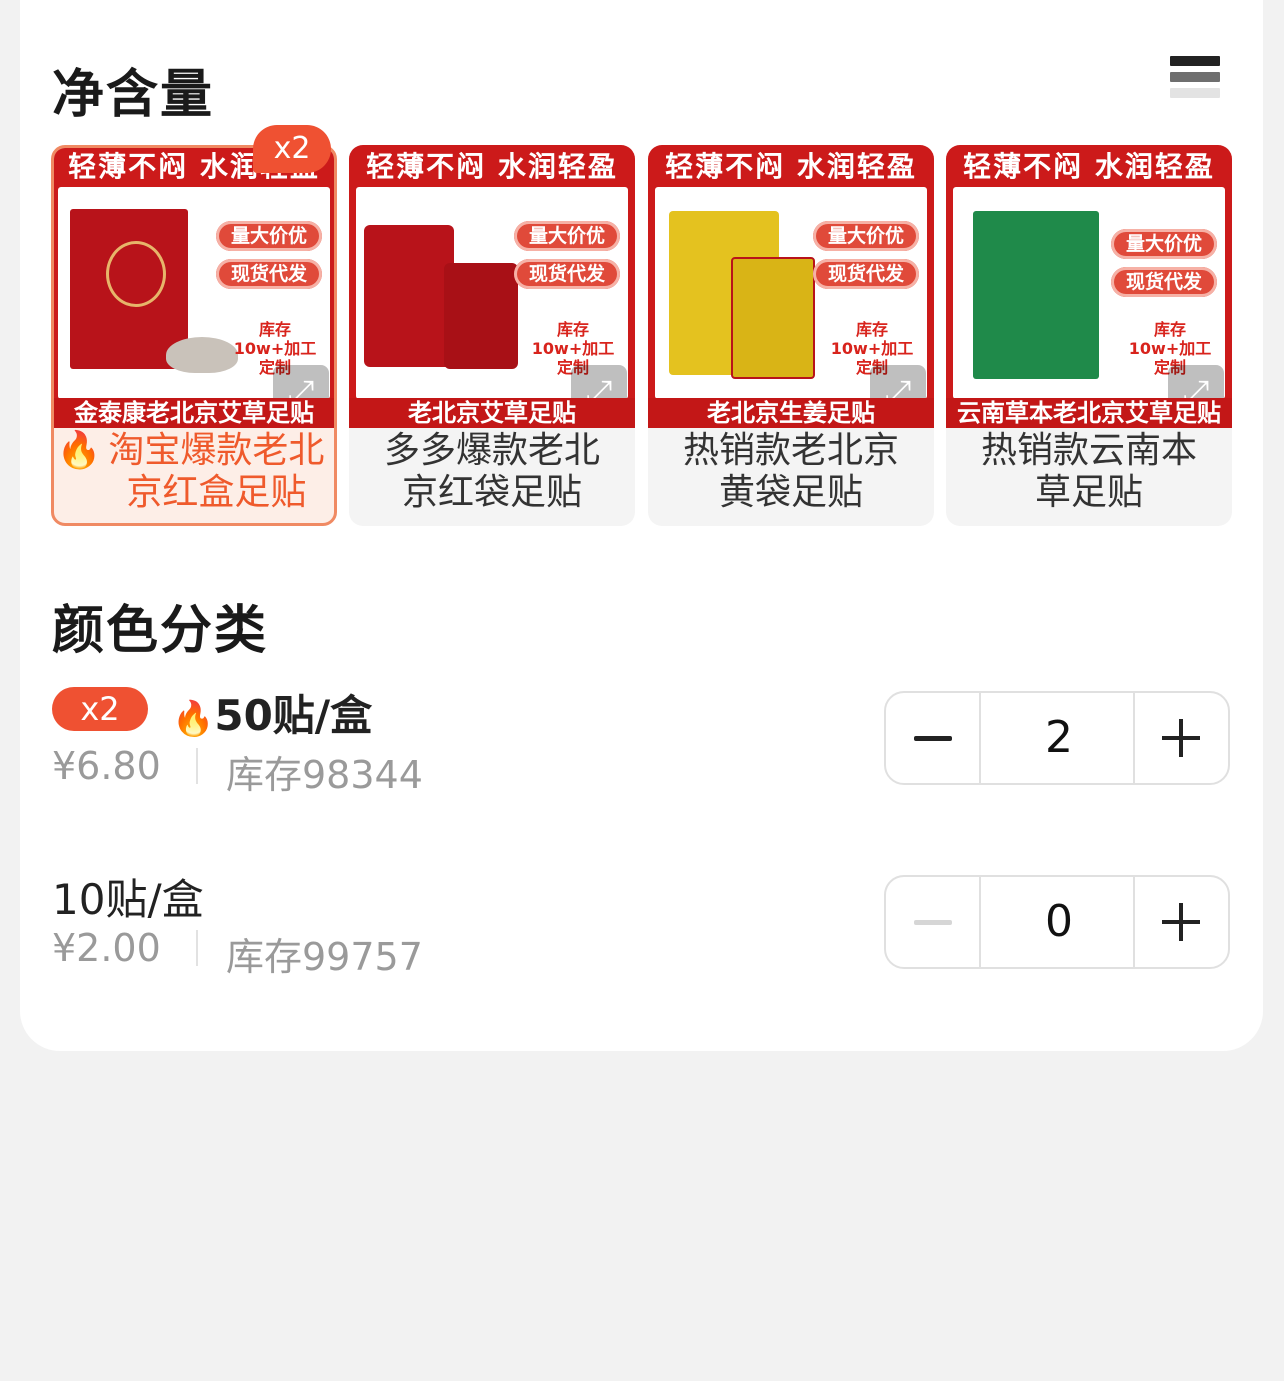 The image size is (1284, 1381). Describe the element at coordinates (773, 318) in the screenshot. I see `yellow-bag-small` at that location.